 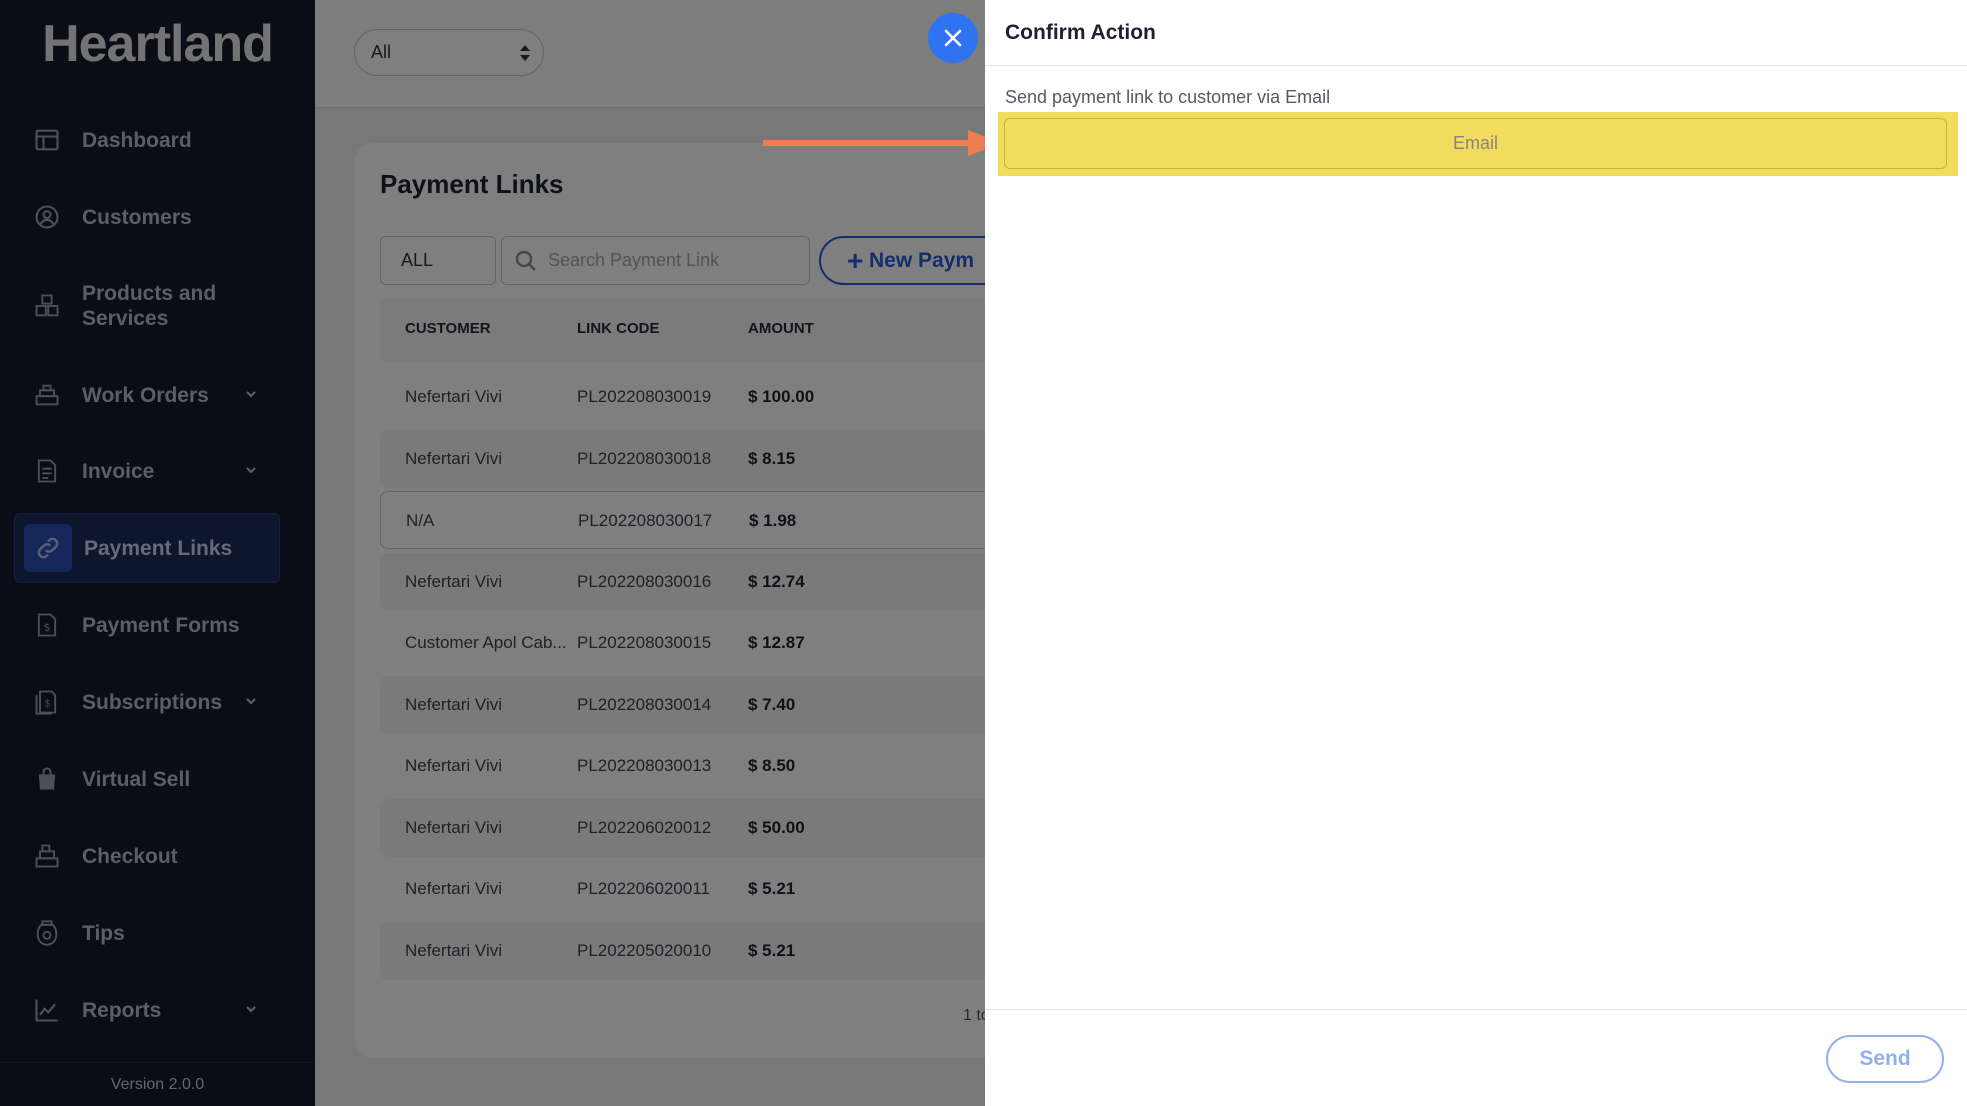 I want to click on panel-description: Send payment link to customer via Email, so click(x=1168, y=97).